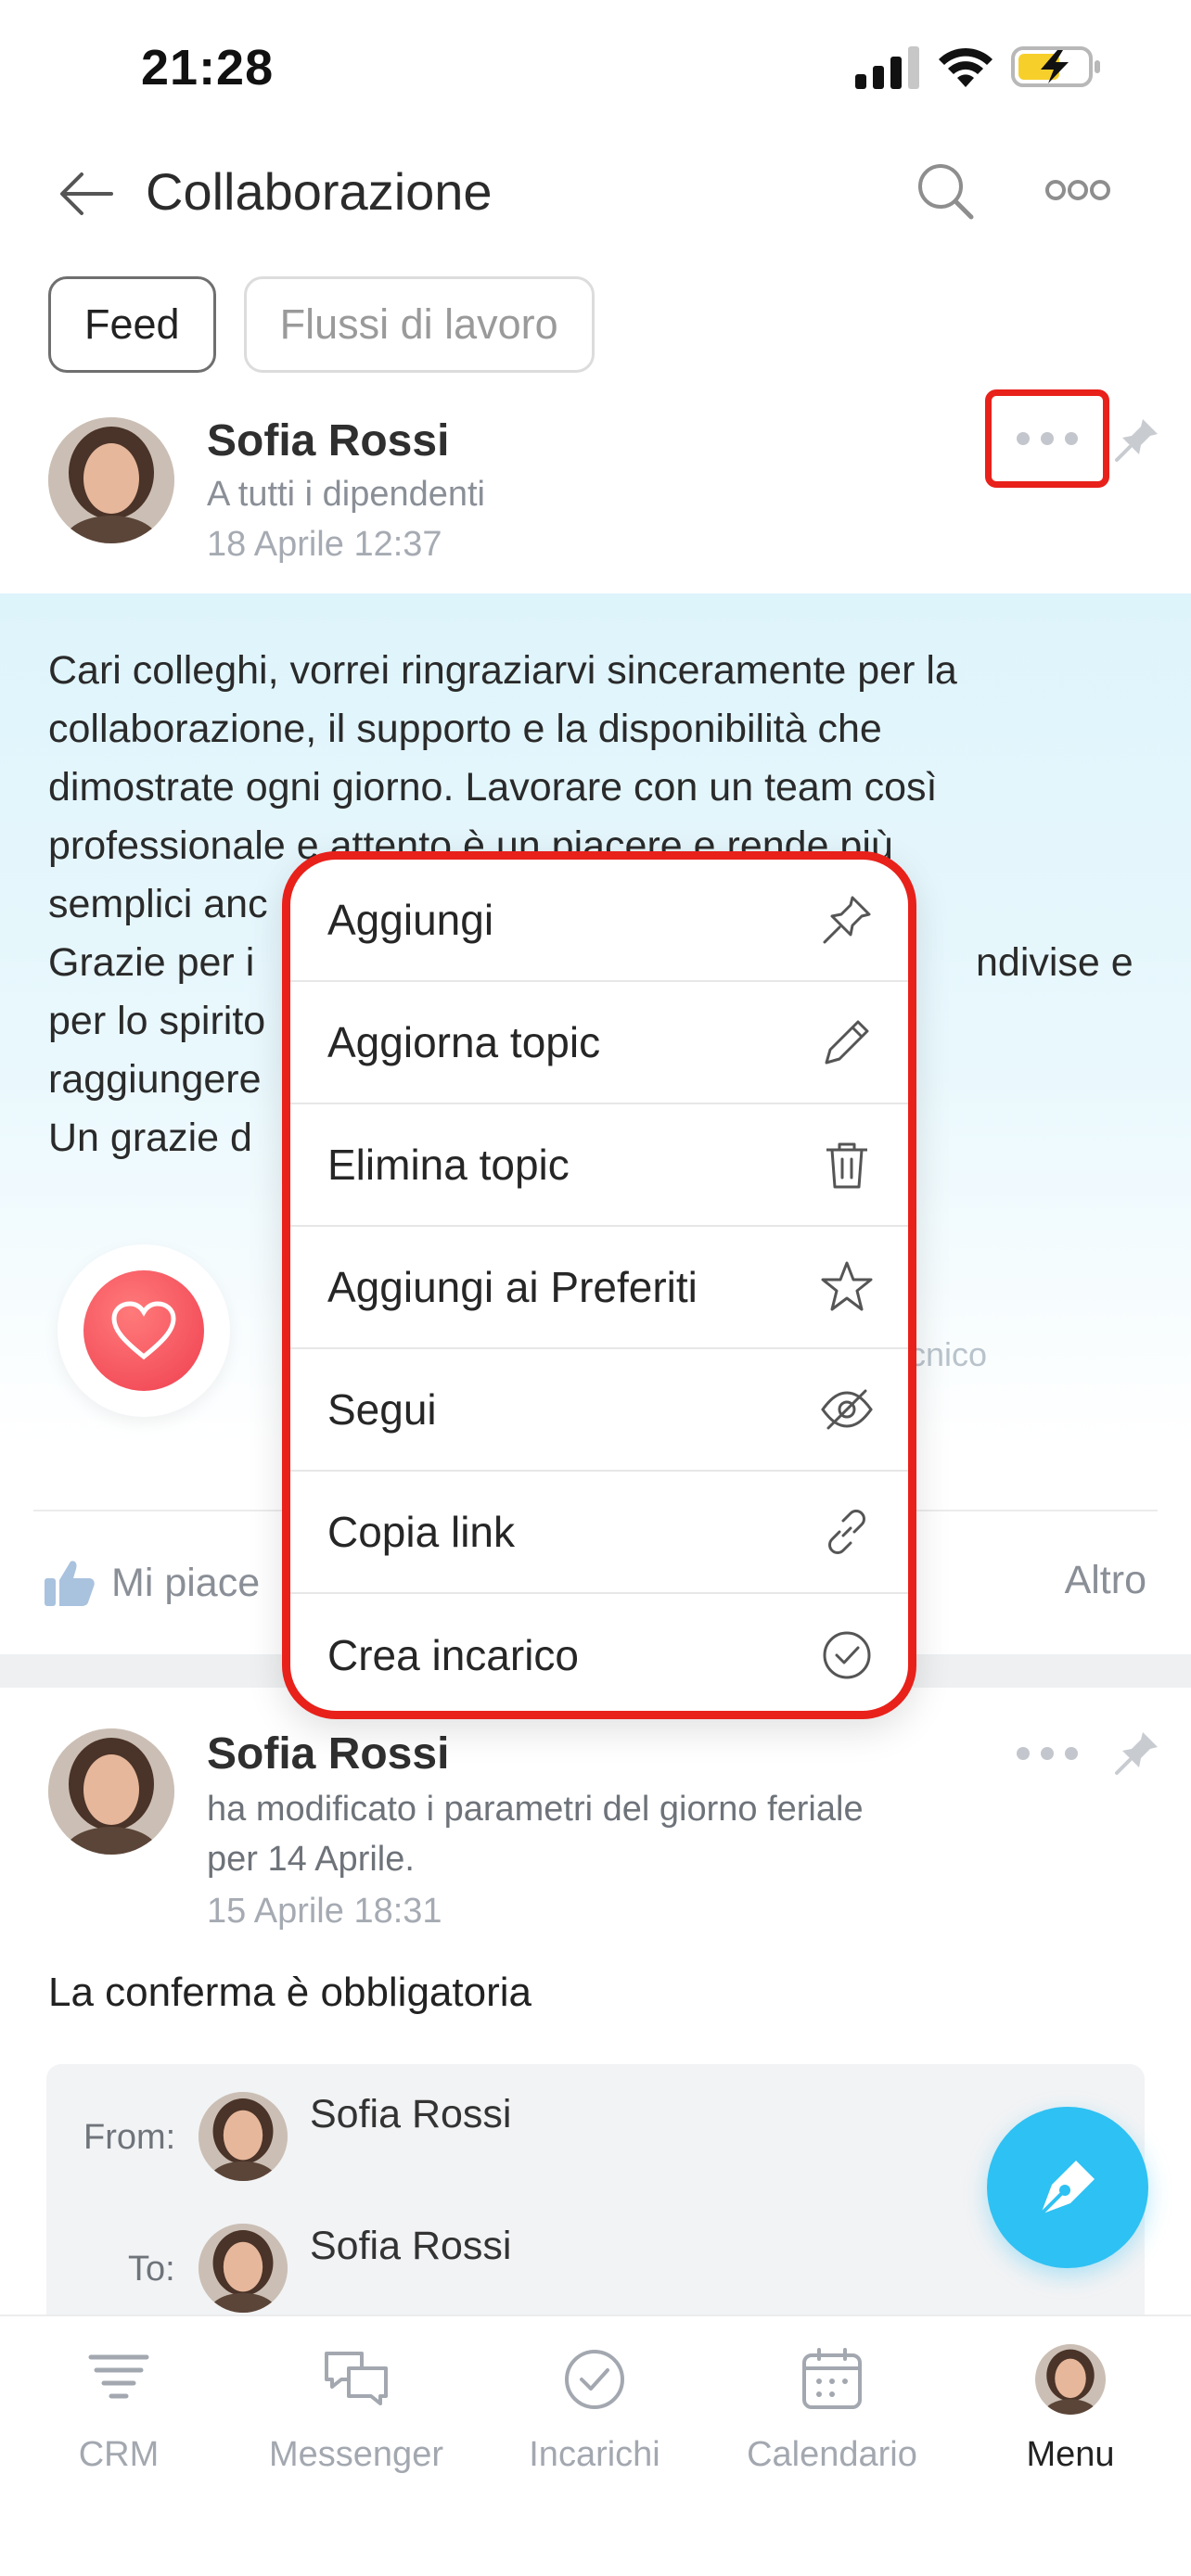 This screenshot has width=1191, height=2576. I want to click on menu-item-label: Segui, so click(382, 1410).